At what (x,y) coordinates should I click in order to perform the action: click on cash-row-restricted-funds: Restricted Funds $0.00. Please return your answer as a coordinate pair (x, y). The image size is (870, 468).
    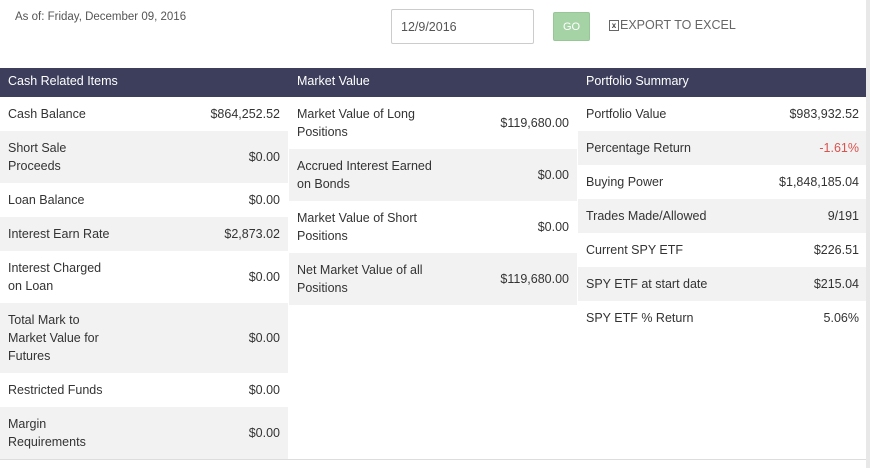
    Looking at the image, I should click on (144, 390).